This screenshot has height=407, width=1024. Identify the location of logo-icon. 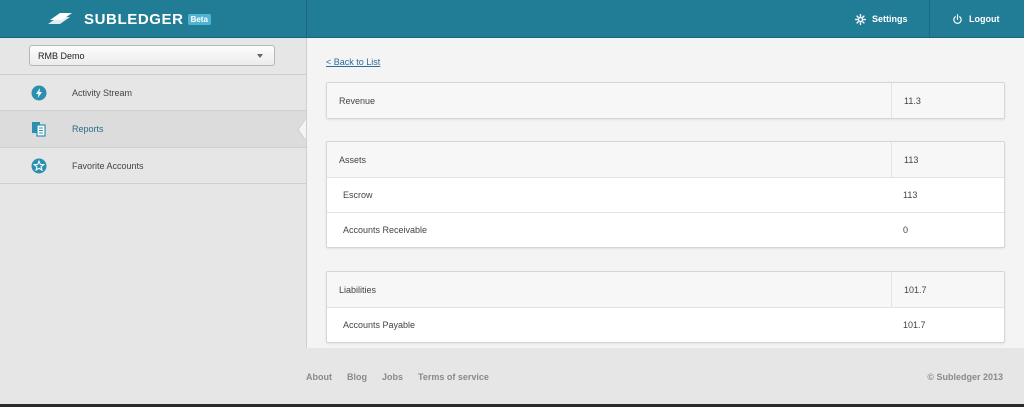
(60, 18).